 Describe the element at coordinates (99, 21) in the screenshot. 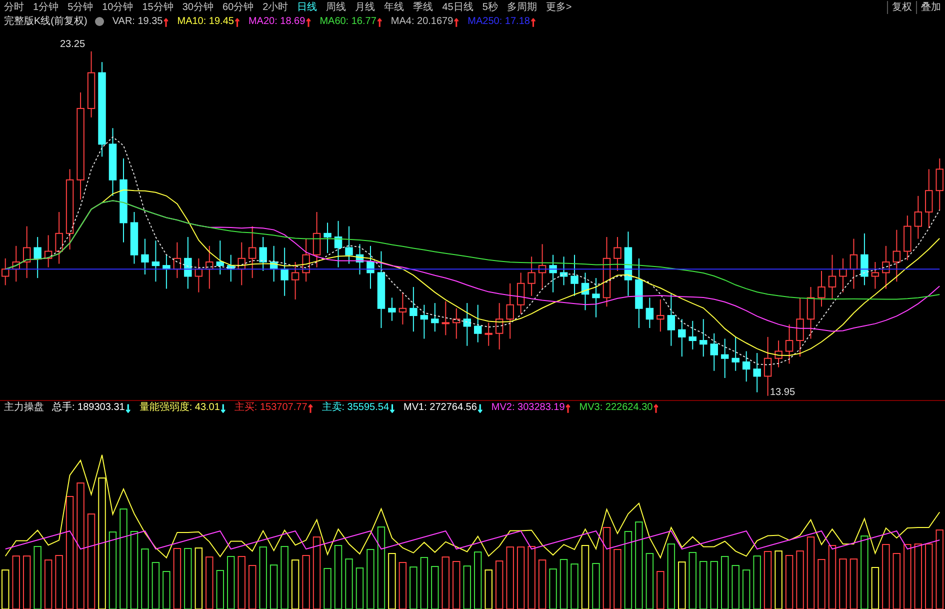

I see `settings-icon` at that location.